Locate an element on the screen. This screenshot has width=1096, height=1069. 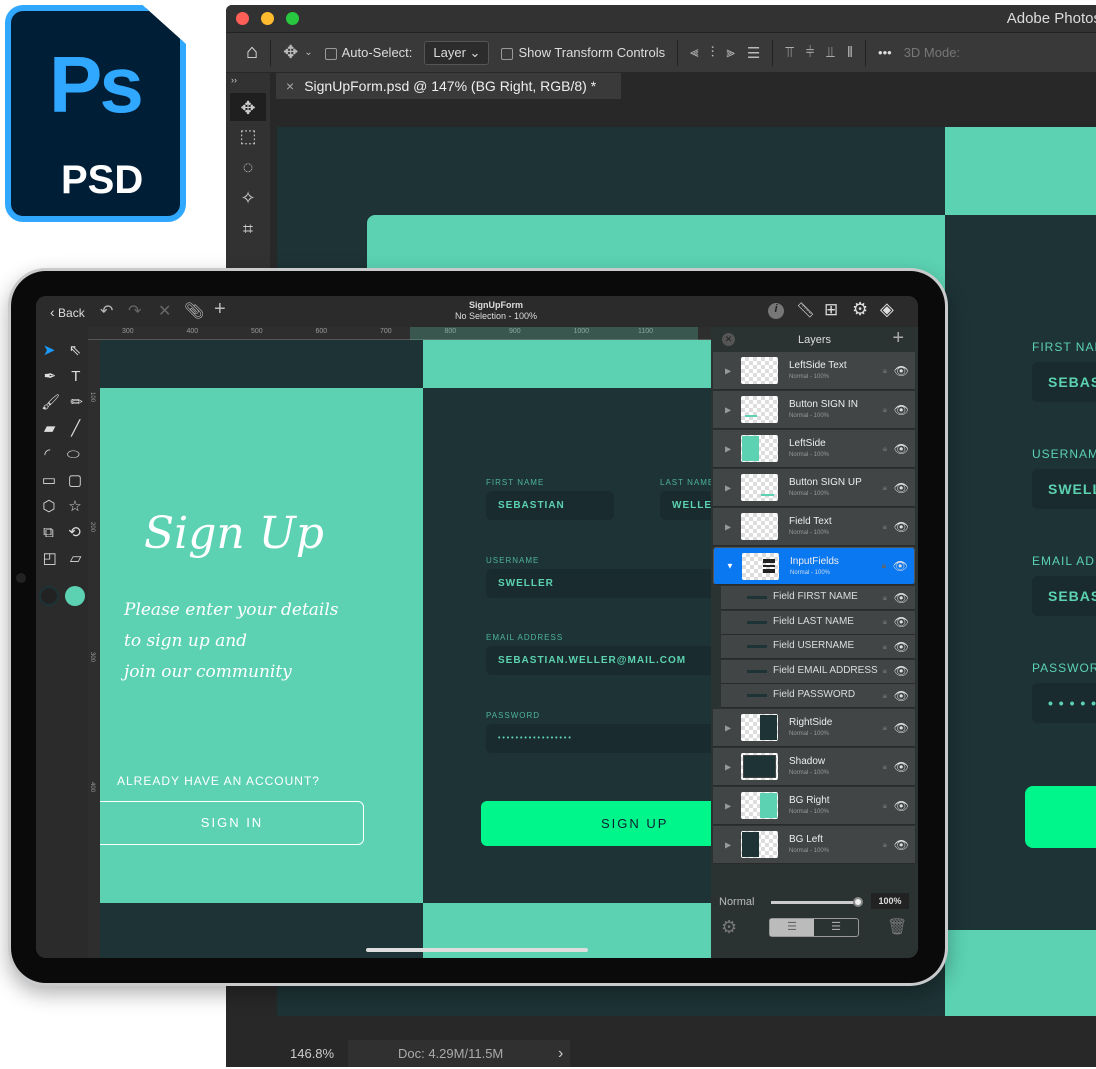
first-name-field: FIRST NAME SEBASTIAN is located at coordinates (550, 499).